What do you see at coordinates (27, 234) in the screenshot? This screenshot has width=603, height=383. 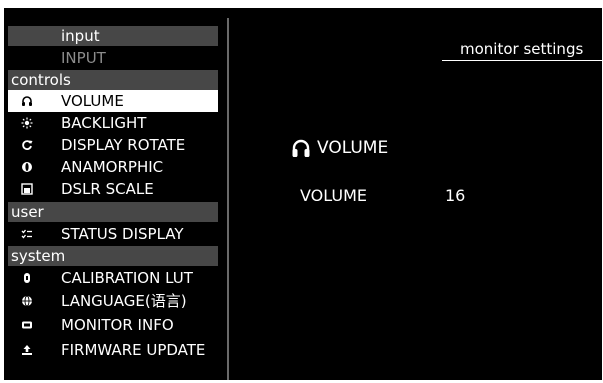 I see `status-icon` at bounding box center [27, 234].